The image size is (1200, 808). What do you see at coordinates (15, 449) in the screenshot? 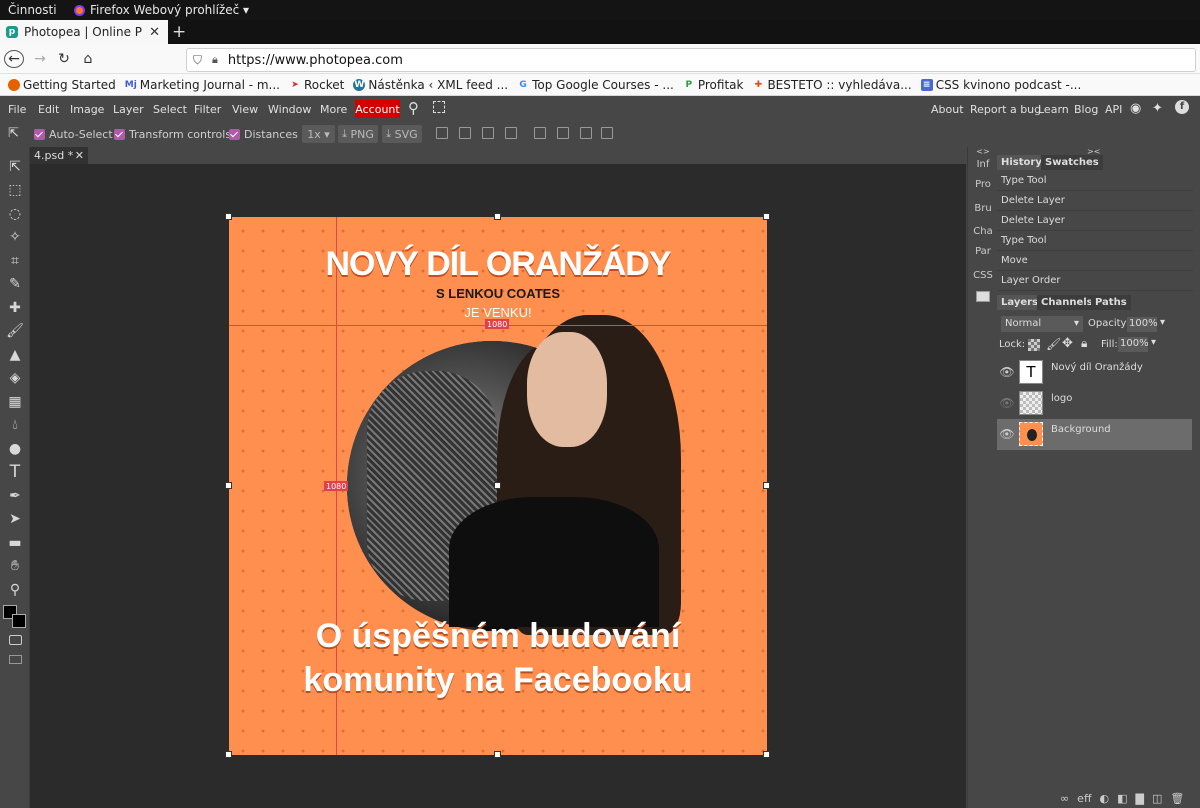
I see `dodge-tool-icon: ●` at bounding box center [15, 449].